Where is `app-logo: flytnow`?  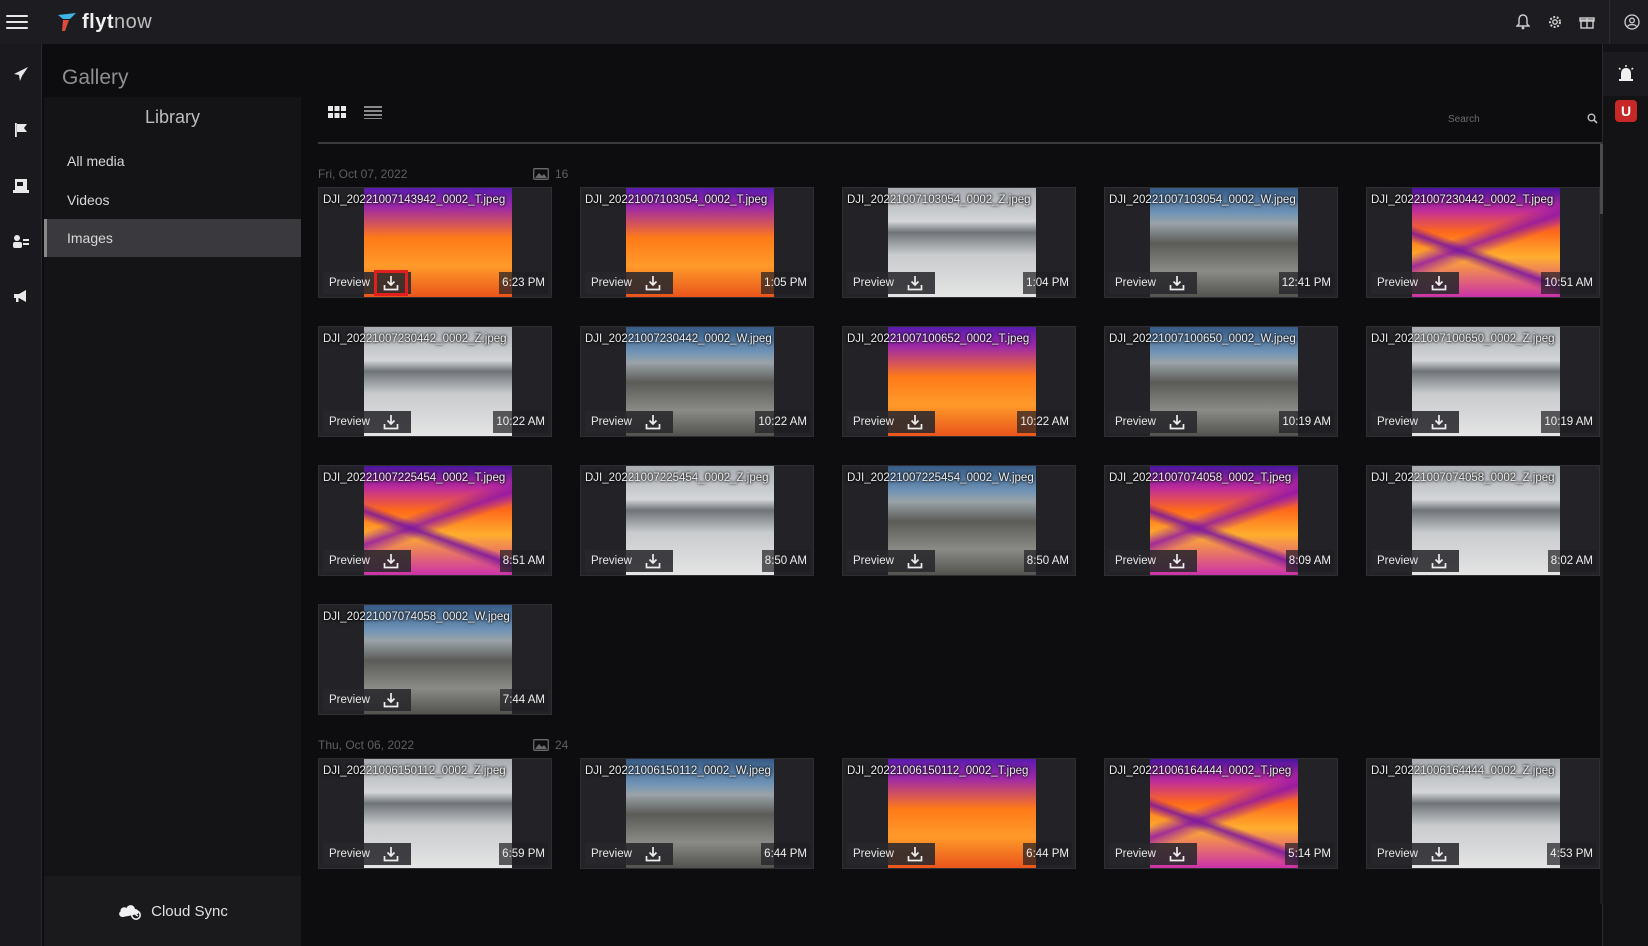
app-logo: flytnow is located at coordinates (104, 22).